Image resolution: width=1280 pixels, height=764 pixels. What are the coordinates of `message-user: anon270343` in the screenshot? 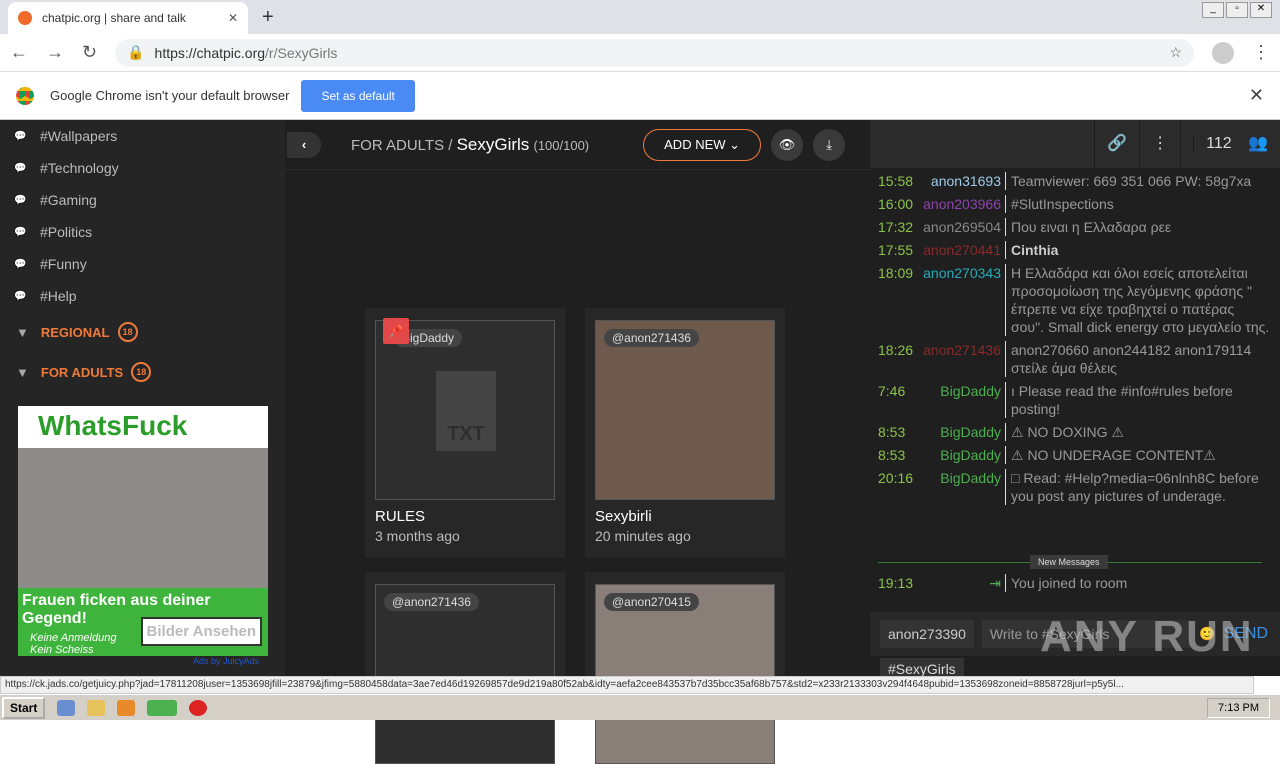 It's located at (960, 300).